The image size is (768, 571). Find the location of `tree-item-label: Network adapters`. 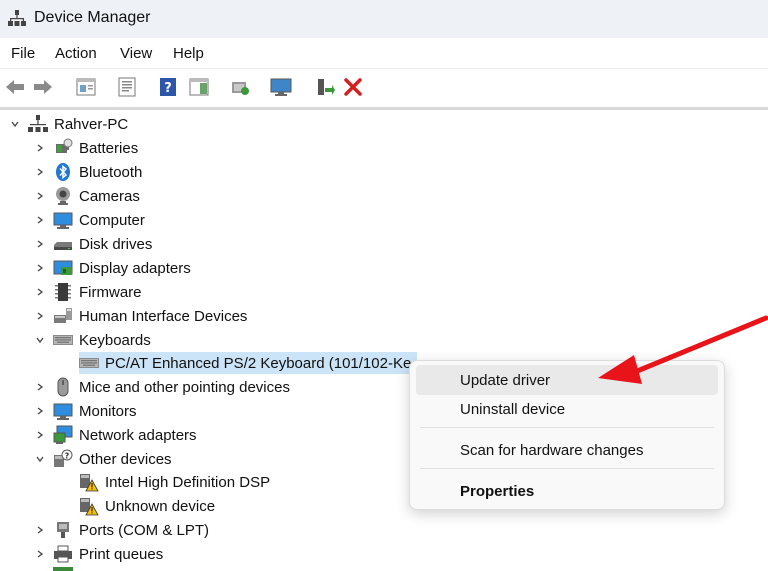

tree-item-label: Network adapters is located at coordinates (138, 435).